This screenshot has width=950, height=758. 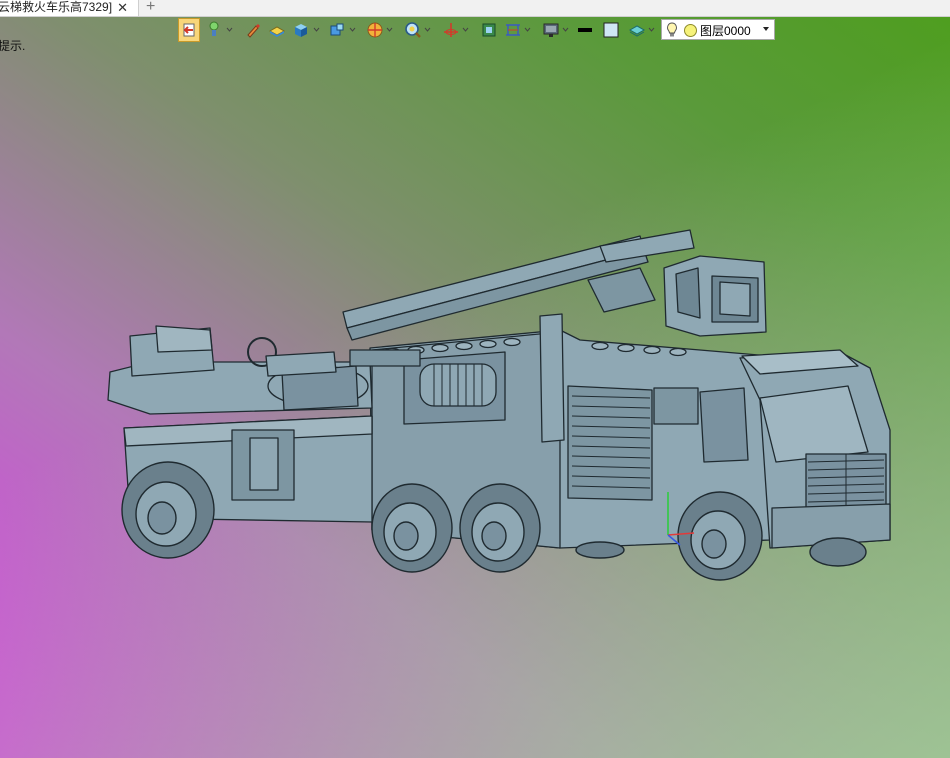 What do you see at coordinates (720, 536) in the screenshot?
I see `wheel-cab` at bounding box center [720, 536].